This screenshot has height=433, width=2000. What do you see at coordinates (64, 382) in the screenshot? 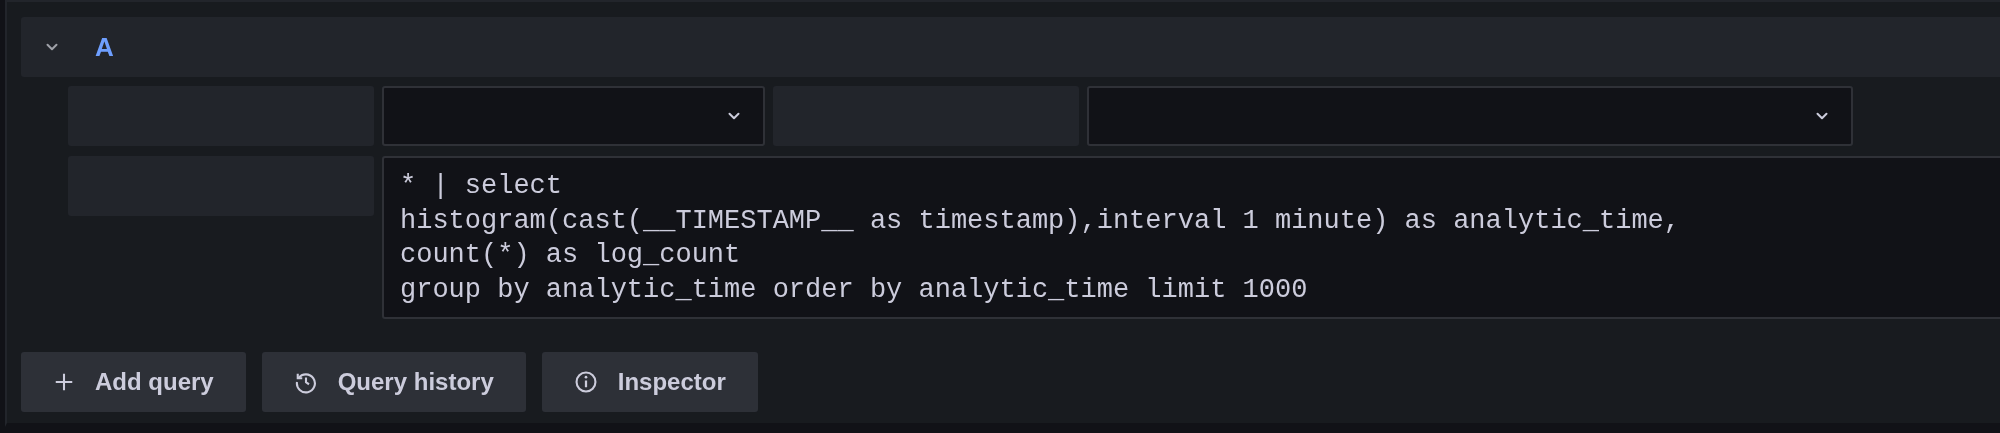
I see `plus-icon` at bounding box center [64, 382].